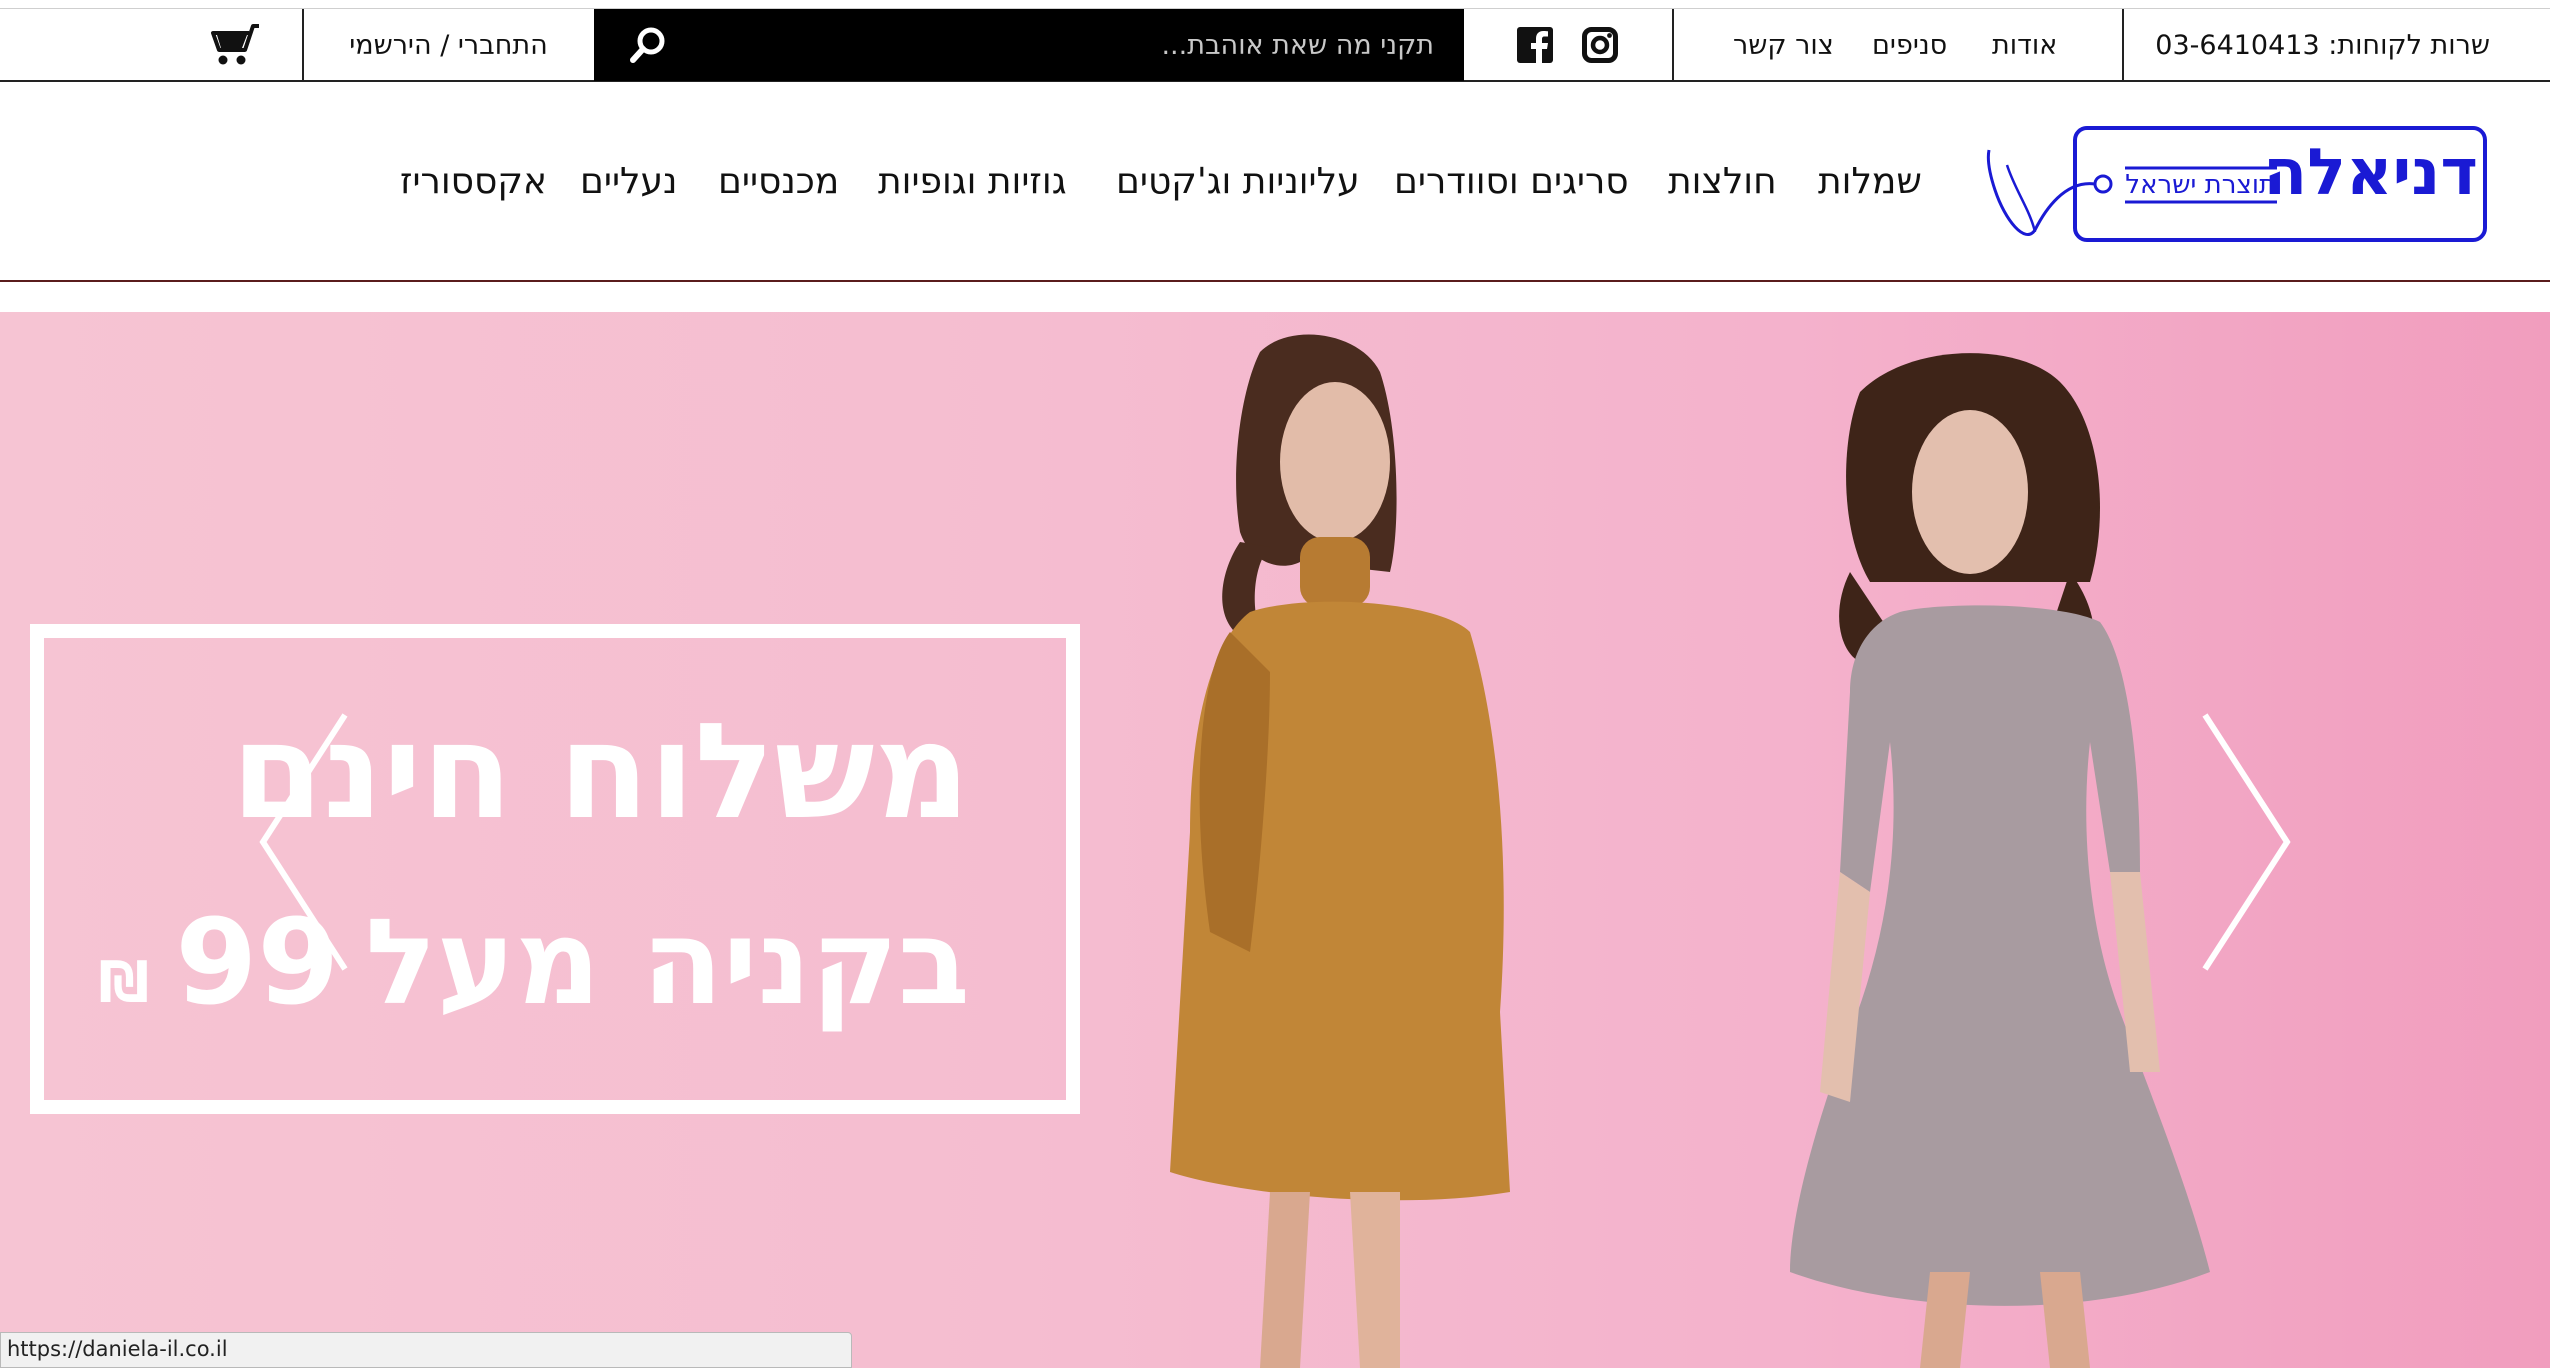  I want to click on instagram-icon, so click(1600, 45).